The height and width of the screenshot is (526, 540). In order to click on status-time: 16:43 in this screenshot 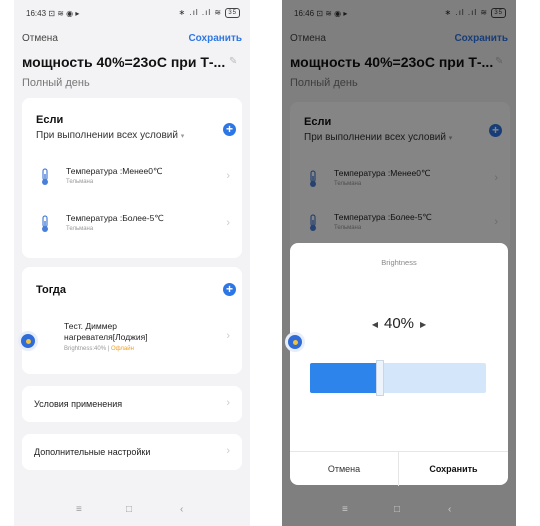, I will do `click(36, 13)`.